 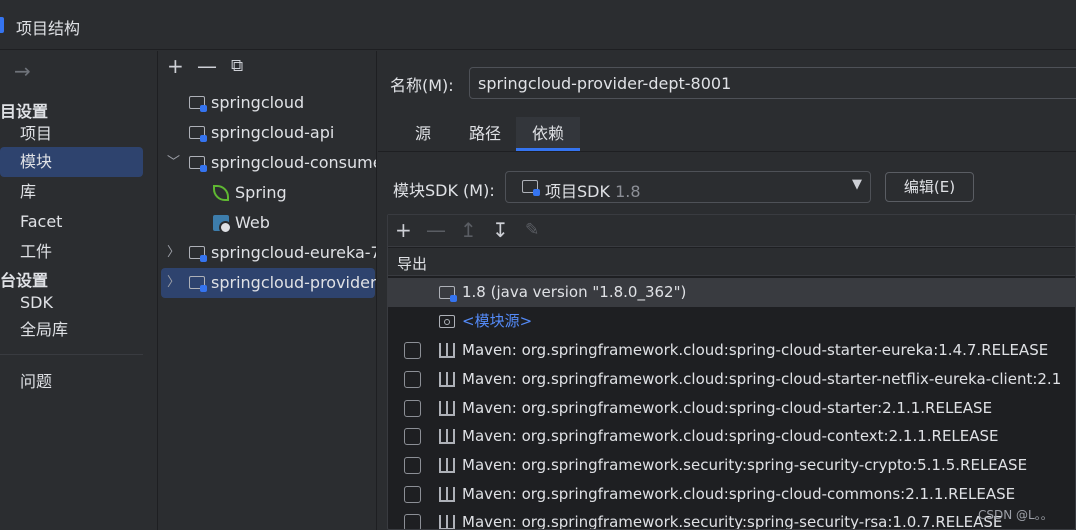 I want to click on tab-paths: 路径, so click(x=485, y=134).